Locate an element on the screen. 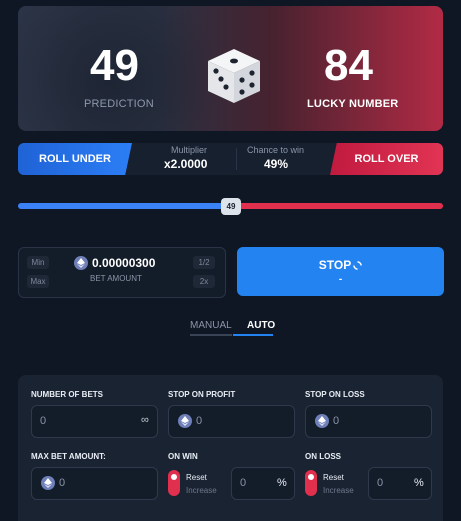 The image size is (461, 521). max-bet-eth-icon is located at coordinates (48, 483).